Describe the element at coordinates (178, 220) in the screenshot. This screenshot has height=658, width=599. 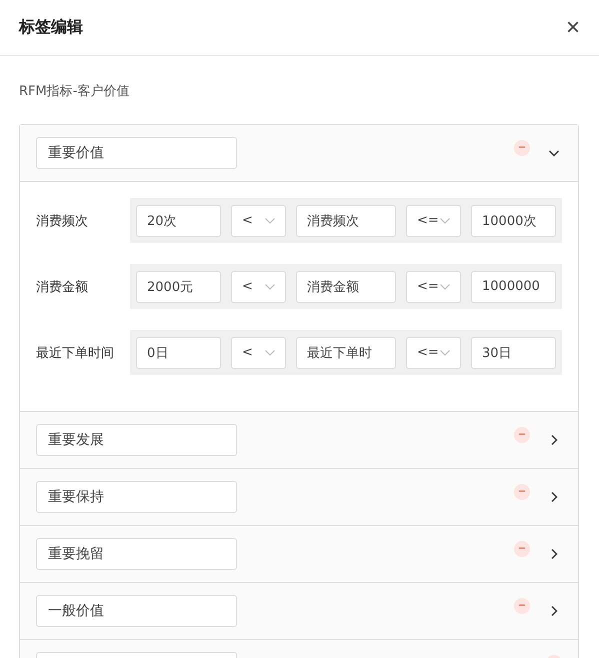
I see `min-field: 20次` at that location.